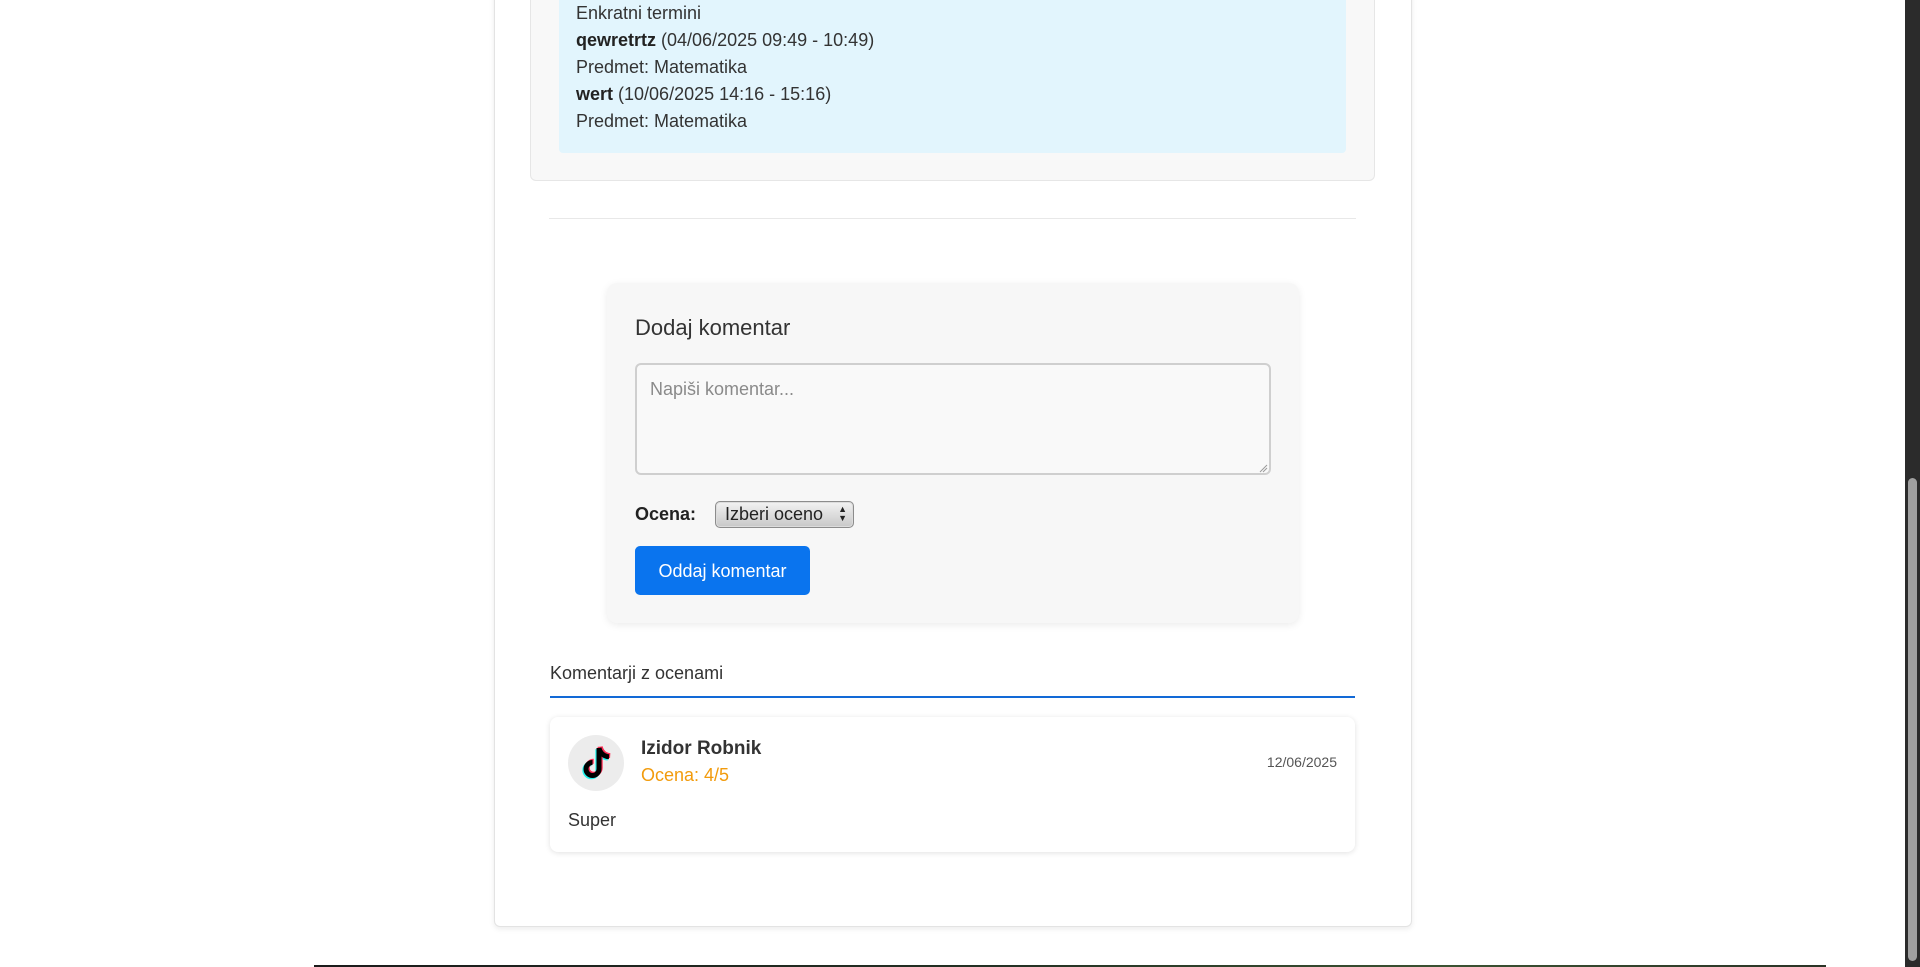 Image resolution: width=1920 pixels, height=967 pixels. I want to click on avatar, so click(596, 763).